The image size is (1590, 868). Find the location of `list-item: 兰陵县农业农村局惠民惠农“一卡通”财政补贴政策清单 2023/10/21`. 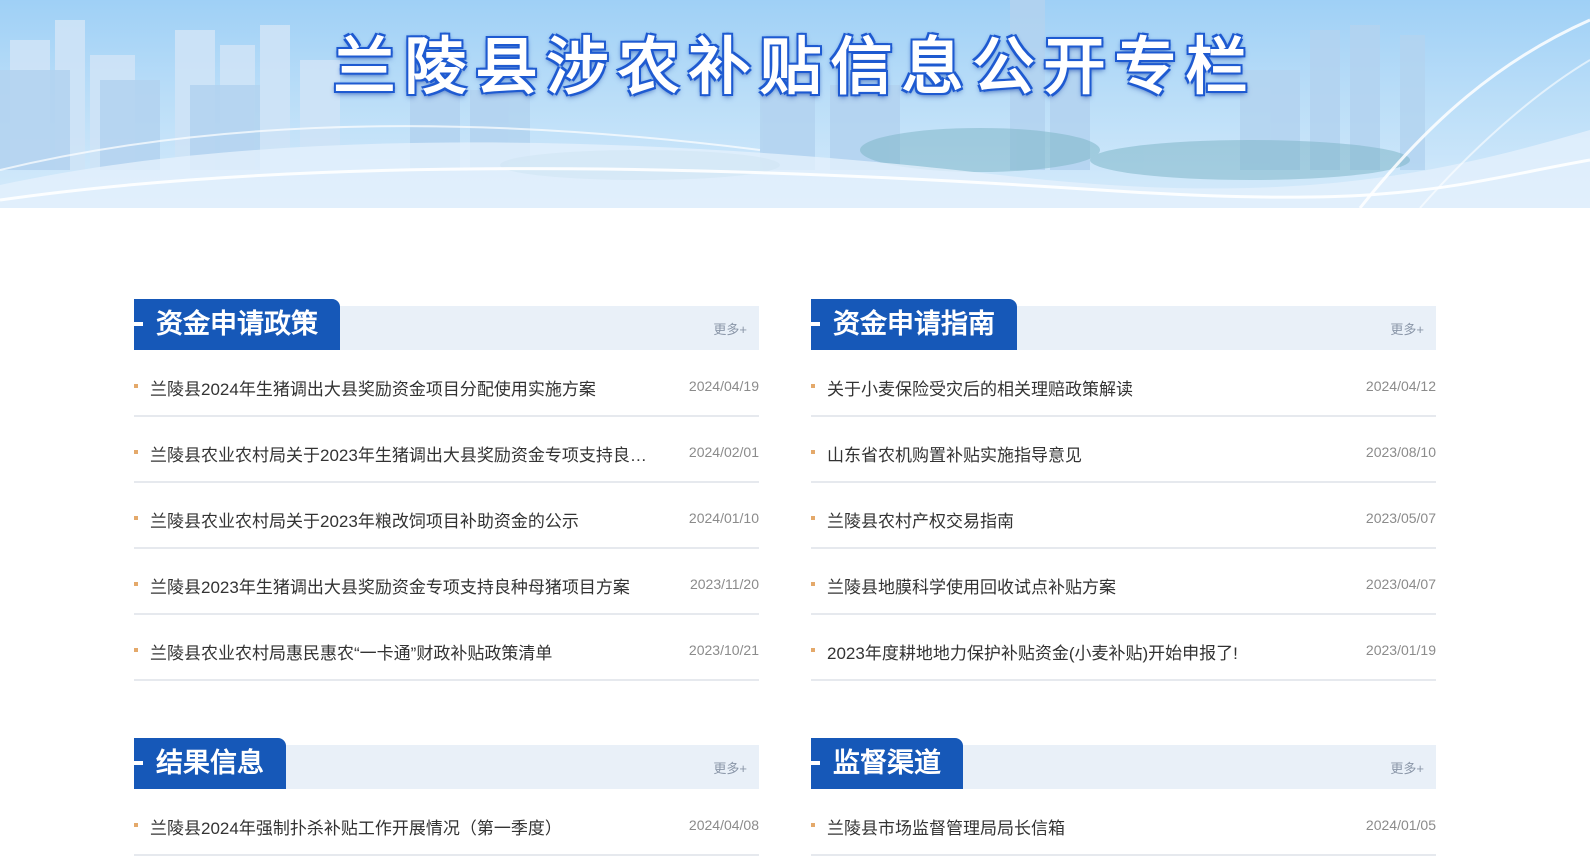

list-item: 兰陵县农业农村局惠民惠农“一卡通”财政补贴政策清单 2023/10/21 is located at coordinates (446, 648).